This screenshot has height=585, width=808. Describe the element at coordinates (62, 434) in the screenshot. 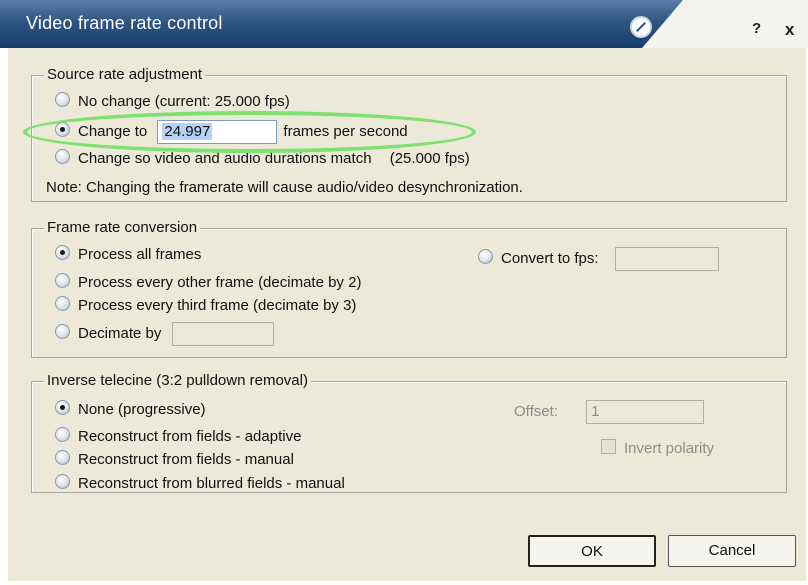

I see `radio-fields-adaptive-button` at that location.